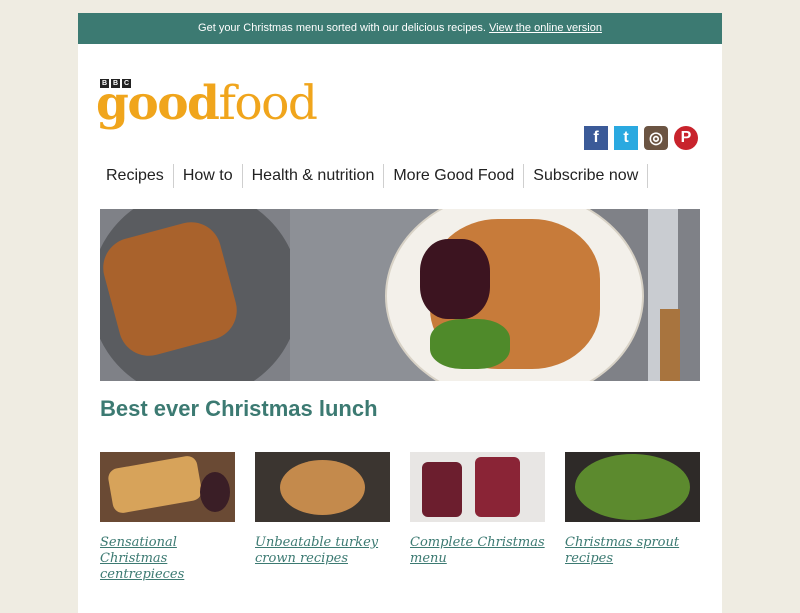  I want to click on twitter-icon: t, so click(626, 138).